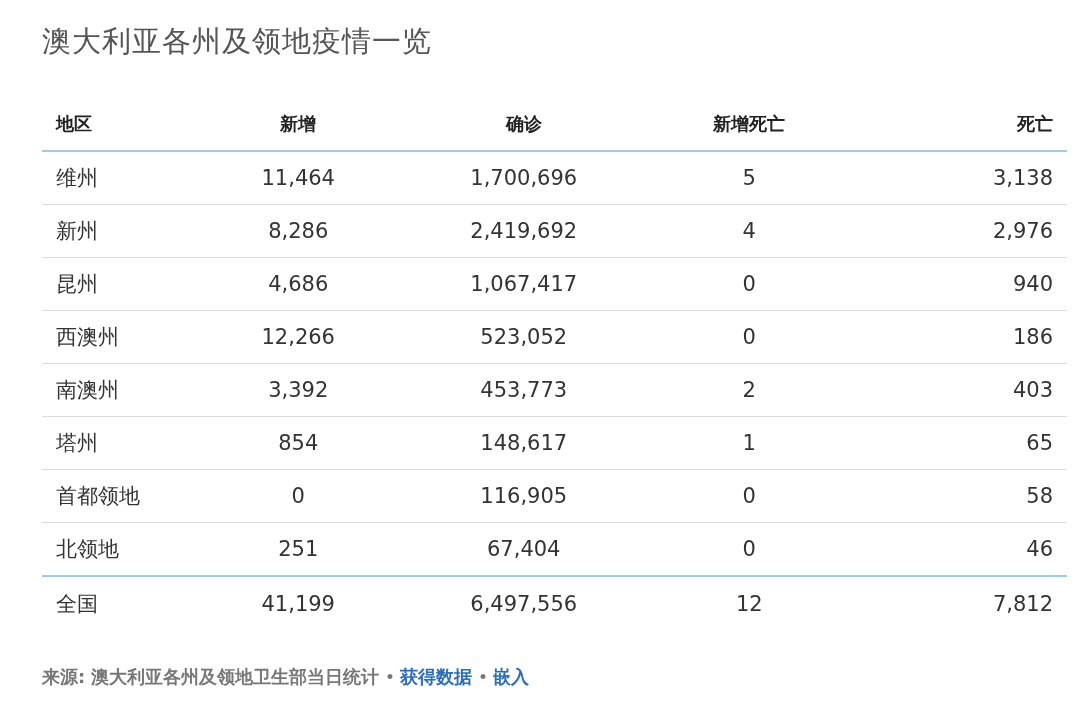 Image resolution: width=1080 pixels, height=719 pixels. Describe the element at coordinates (524, 549) in the screenshot. I see `table-cell: 67,404` at that location.